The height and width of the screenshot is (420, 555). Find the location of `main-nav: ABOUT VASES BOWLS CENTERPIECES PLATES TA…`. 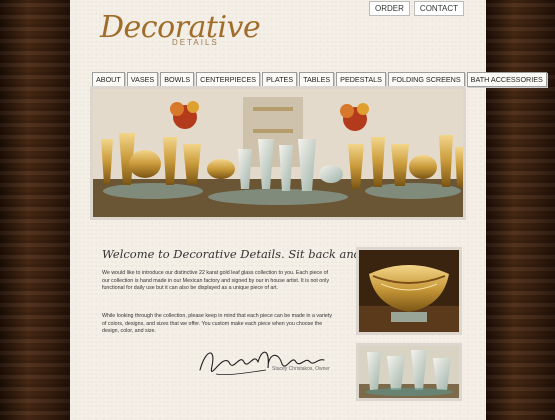

main-nav: ABOUT VASES BOWLS CENTERPIECES PLATES TA… is located at coordinates (319, 79).